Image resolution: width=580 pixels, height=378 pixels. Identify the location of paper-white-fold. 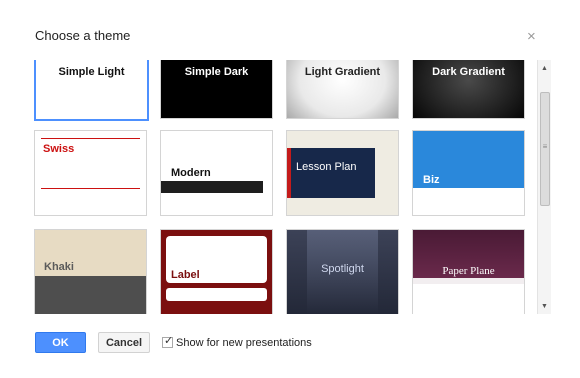
(468, 281).